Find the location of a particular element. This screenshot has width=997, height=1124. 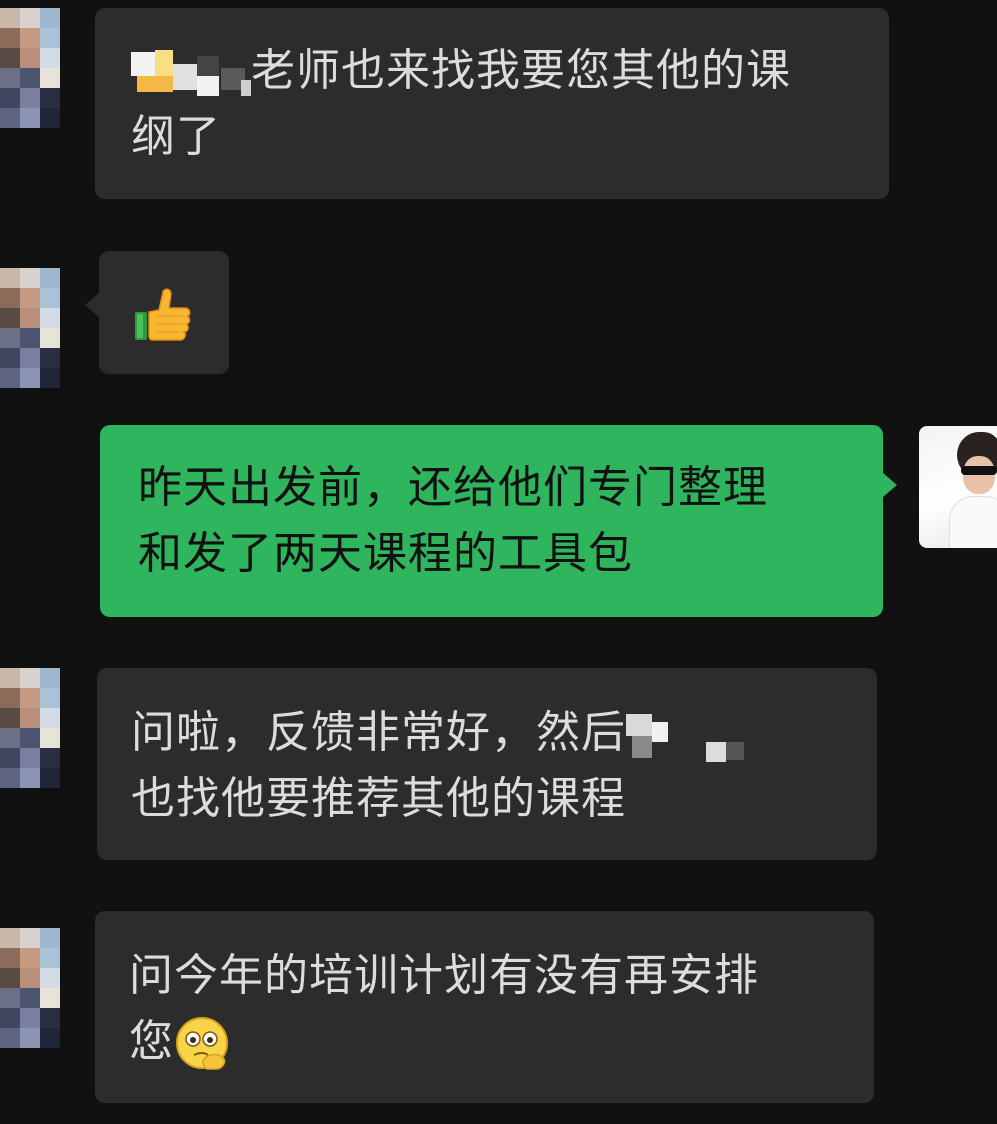

message-text: 您 is located at coordinates (151, 1041).